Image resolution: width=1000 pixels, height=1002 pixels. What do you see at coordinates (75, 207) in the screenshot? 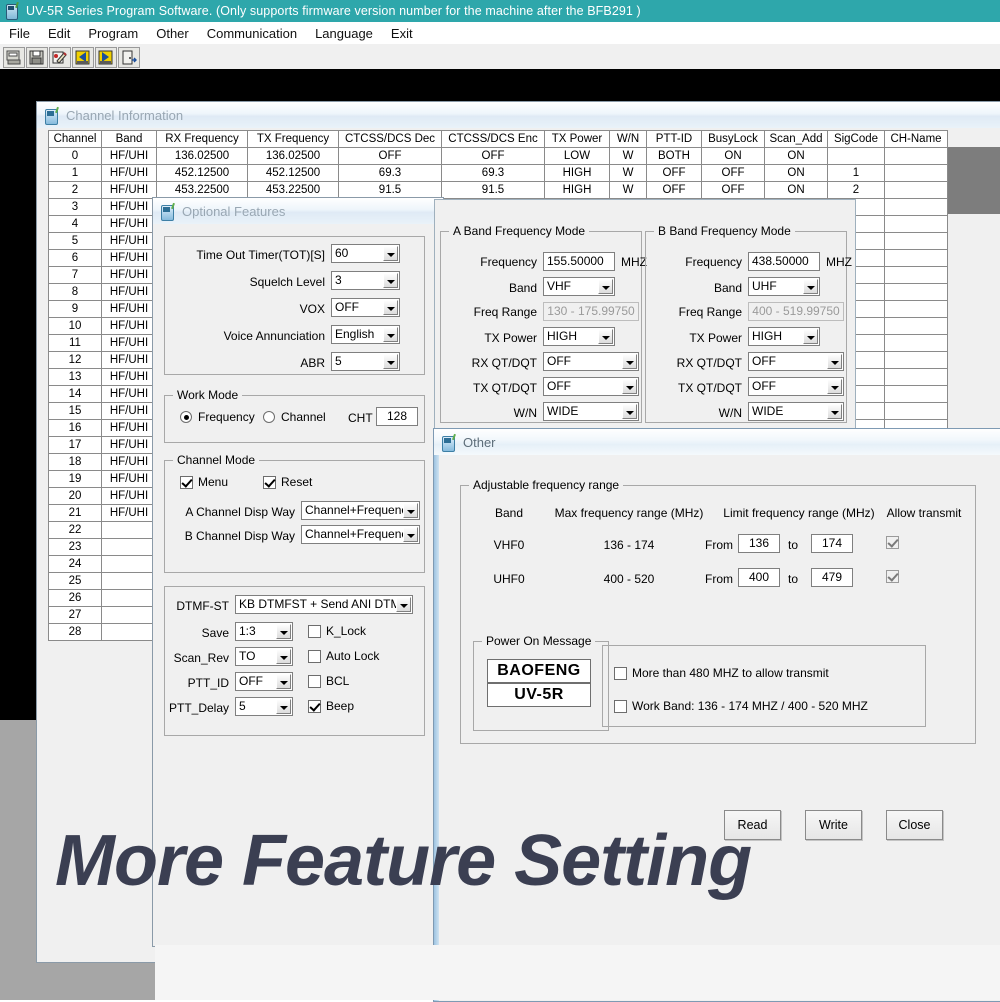
I see `cell-channel: 3` at bounding box center [75, 207].